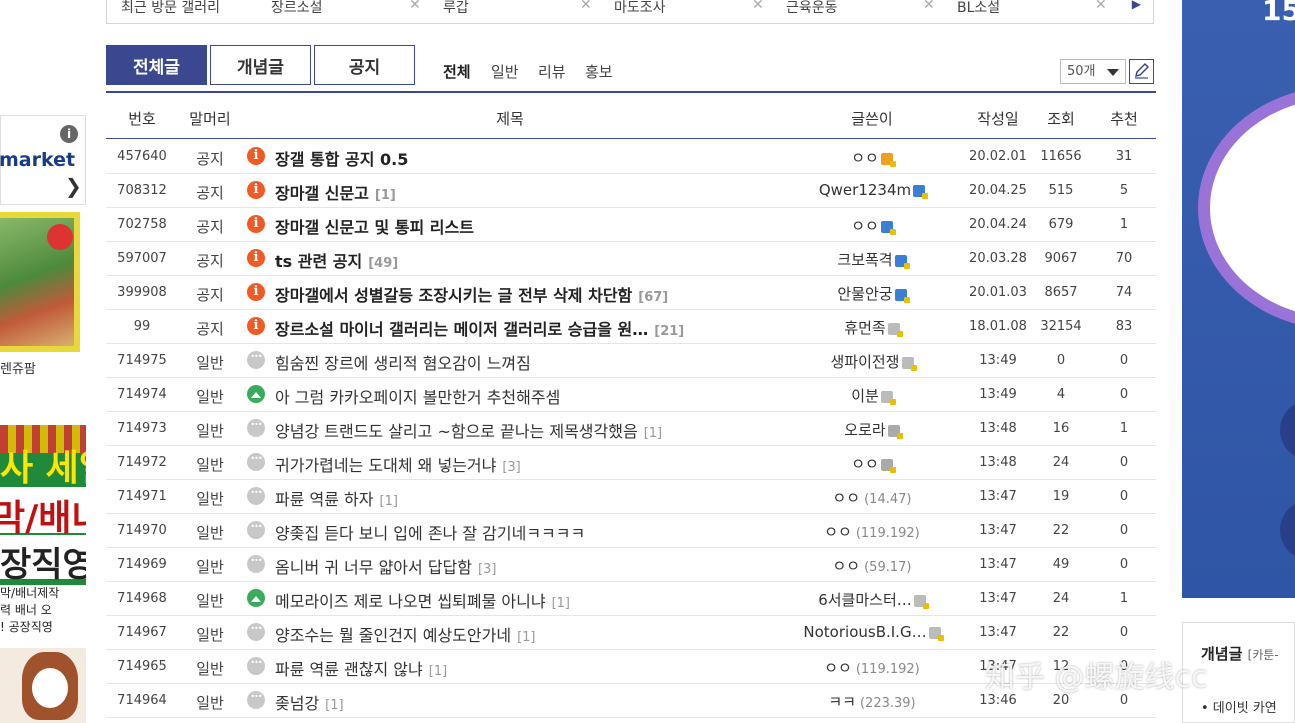 This screenshot has height=723, width=1295. I want to click on post-title-link: 힘숨찐 장르에 생리적 혐오감이 느껴짐, so click(403, 362).